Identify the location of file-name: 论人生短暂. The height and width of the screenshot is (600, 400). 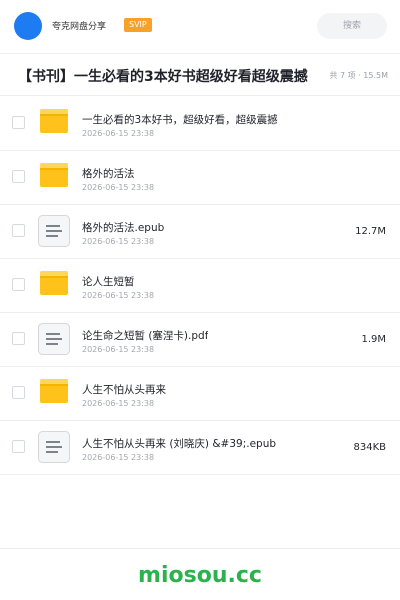
(108, 281).